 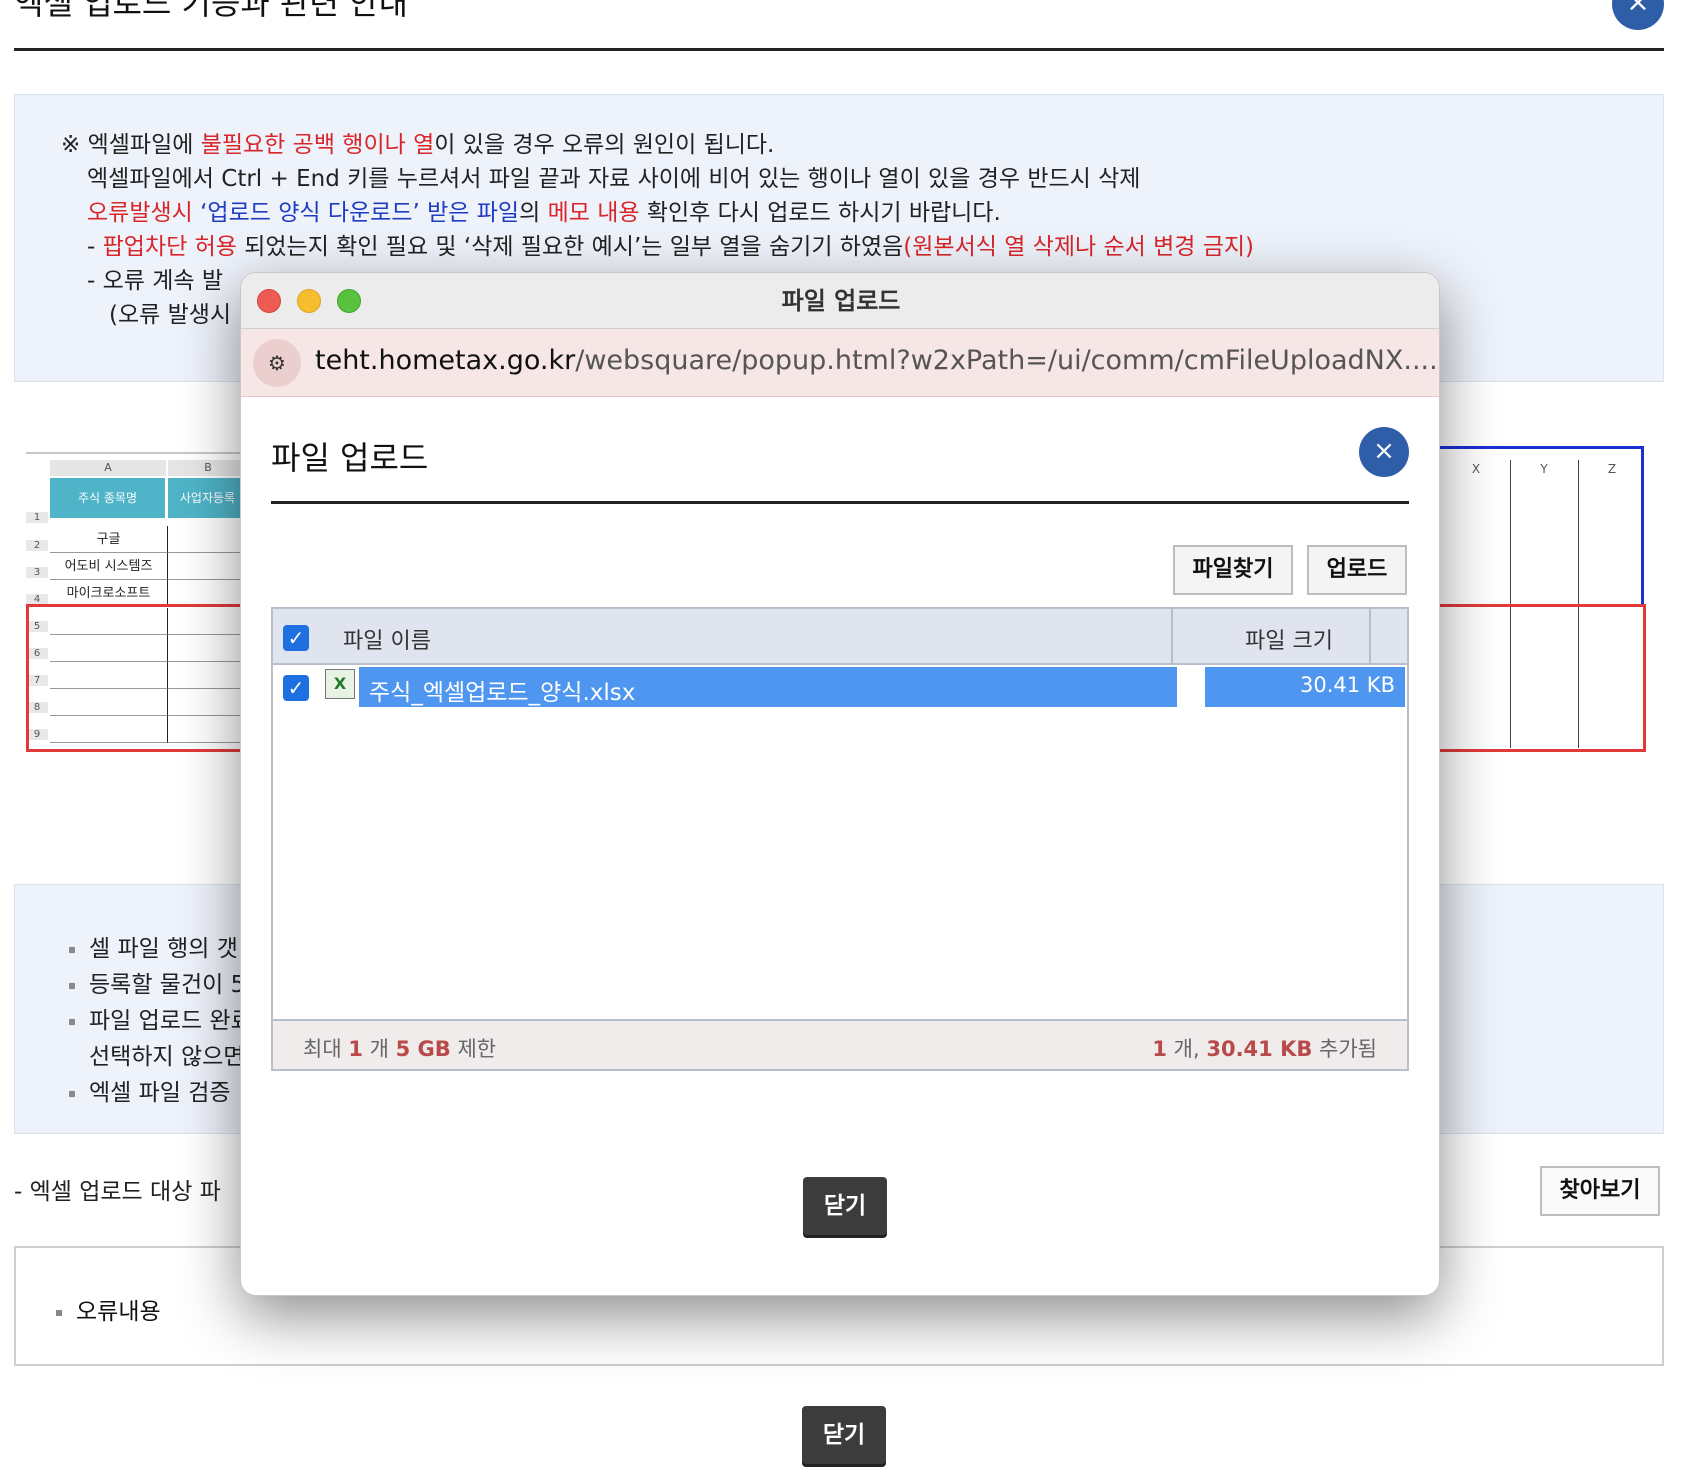 I want to click on window-title: 파일 업로드, so click(x=841, y=301).